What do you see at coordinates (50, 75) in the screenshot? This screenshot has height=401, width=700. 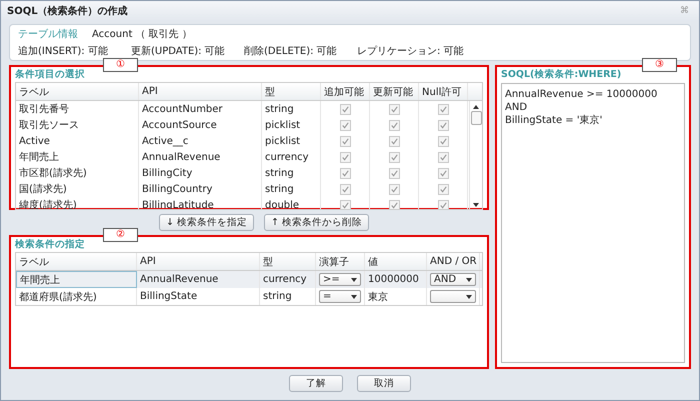 I see `section-title: 条件項目の選択` at bounding box center [50, 75].